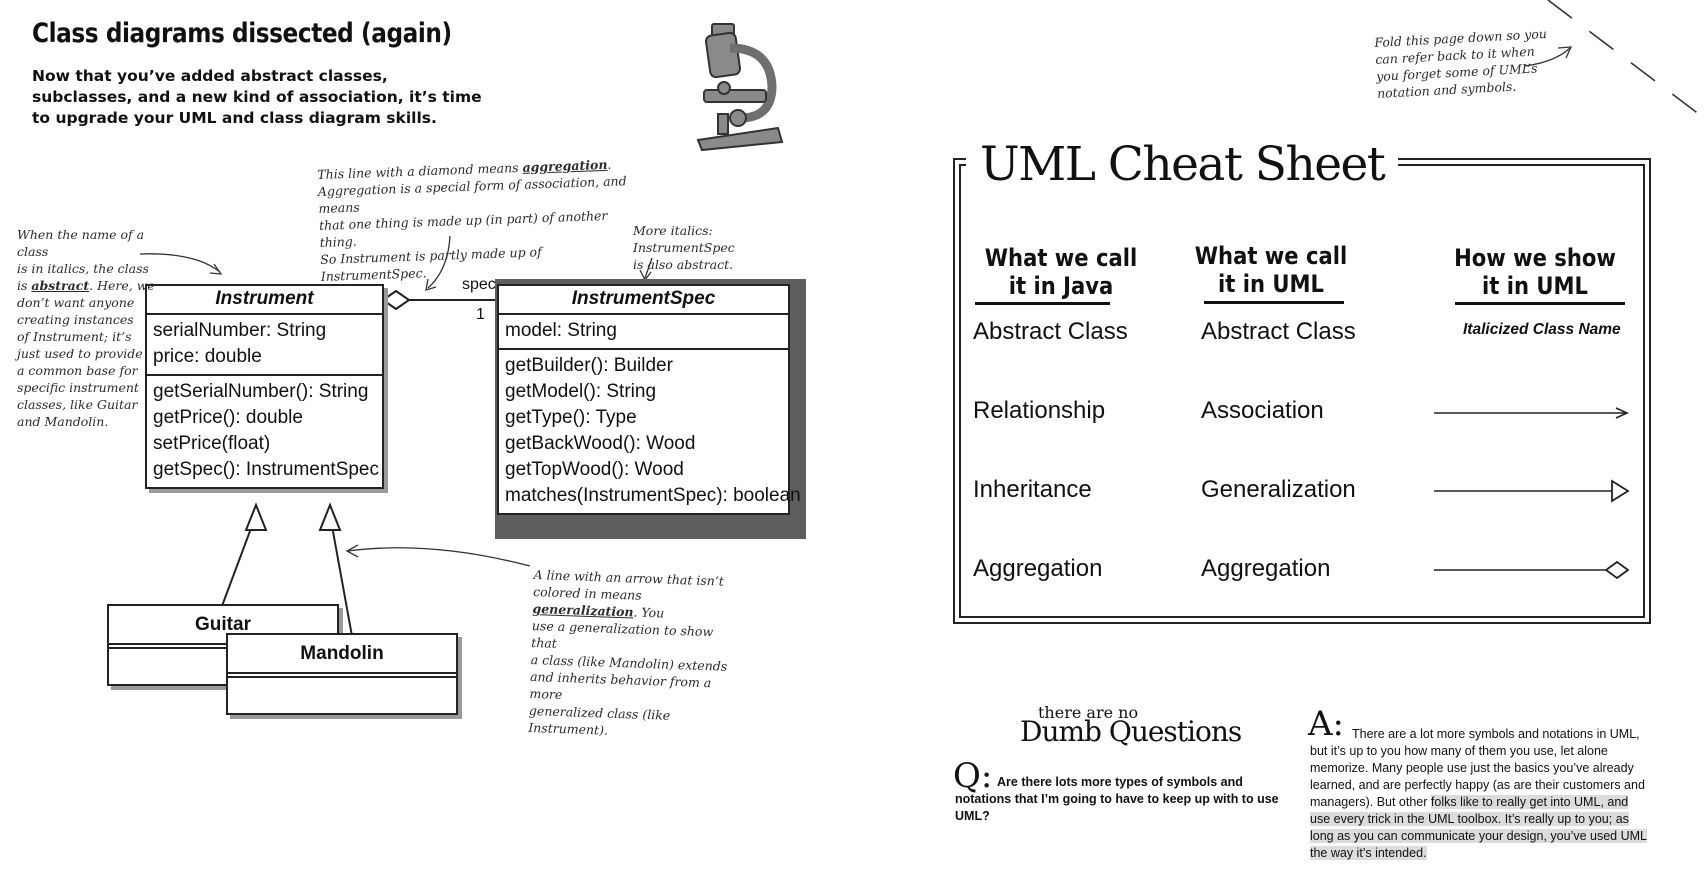 The image size is (1704, 881). I want to click on attribute: serialNumber: String, so click(240, 330).